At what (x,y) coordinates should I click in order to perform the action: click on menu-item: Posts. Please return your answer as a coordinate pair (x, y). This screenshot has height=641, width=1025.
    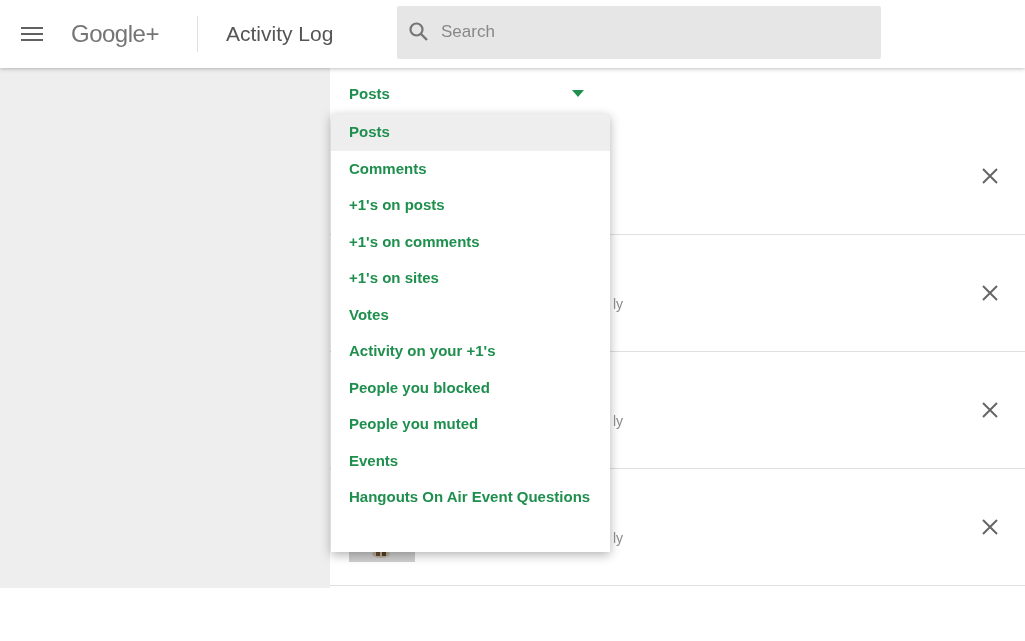
    Looking at the image, I should click on (470, 132).